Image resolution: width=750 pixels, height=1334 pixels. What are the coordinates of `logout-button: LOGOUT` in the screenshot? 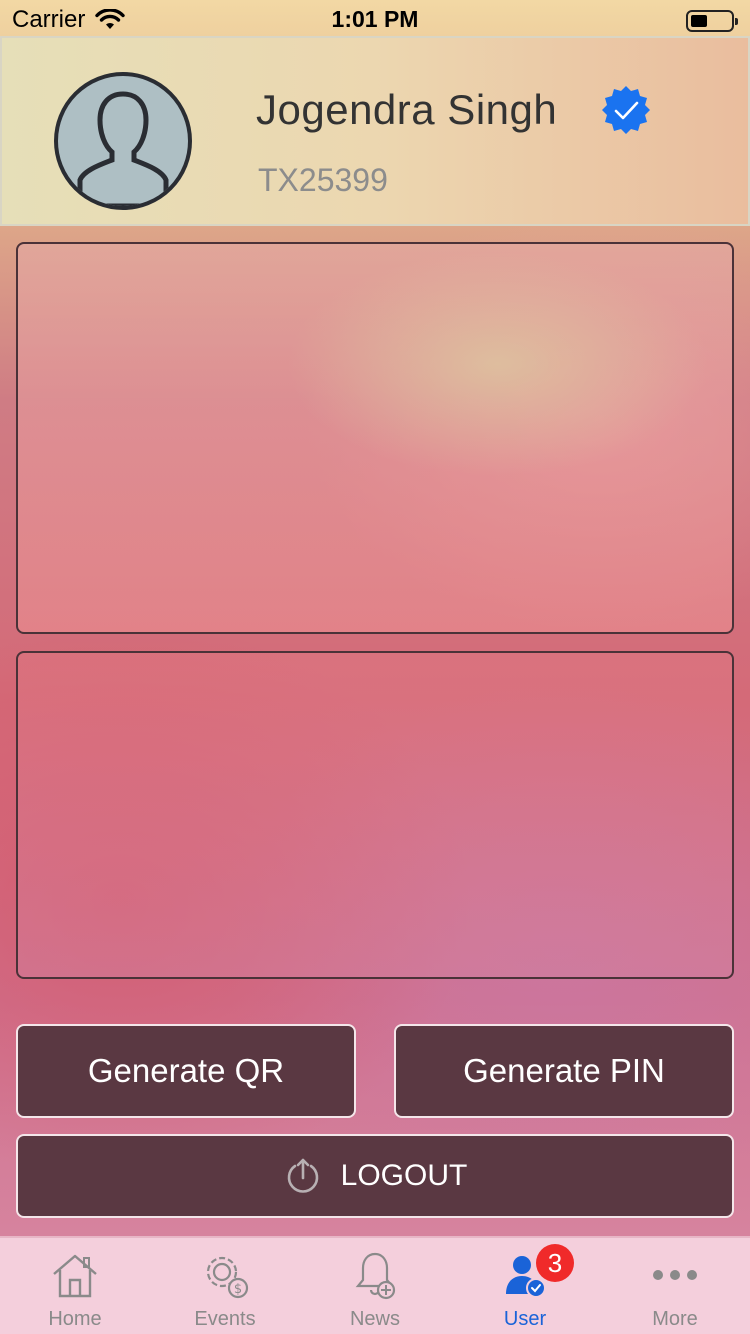 It's located at (375, 1176).